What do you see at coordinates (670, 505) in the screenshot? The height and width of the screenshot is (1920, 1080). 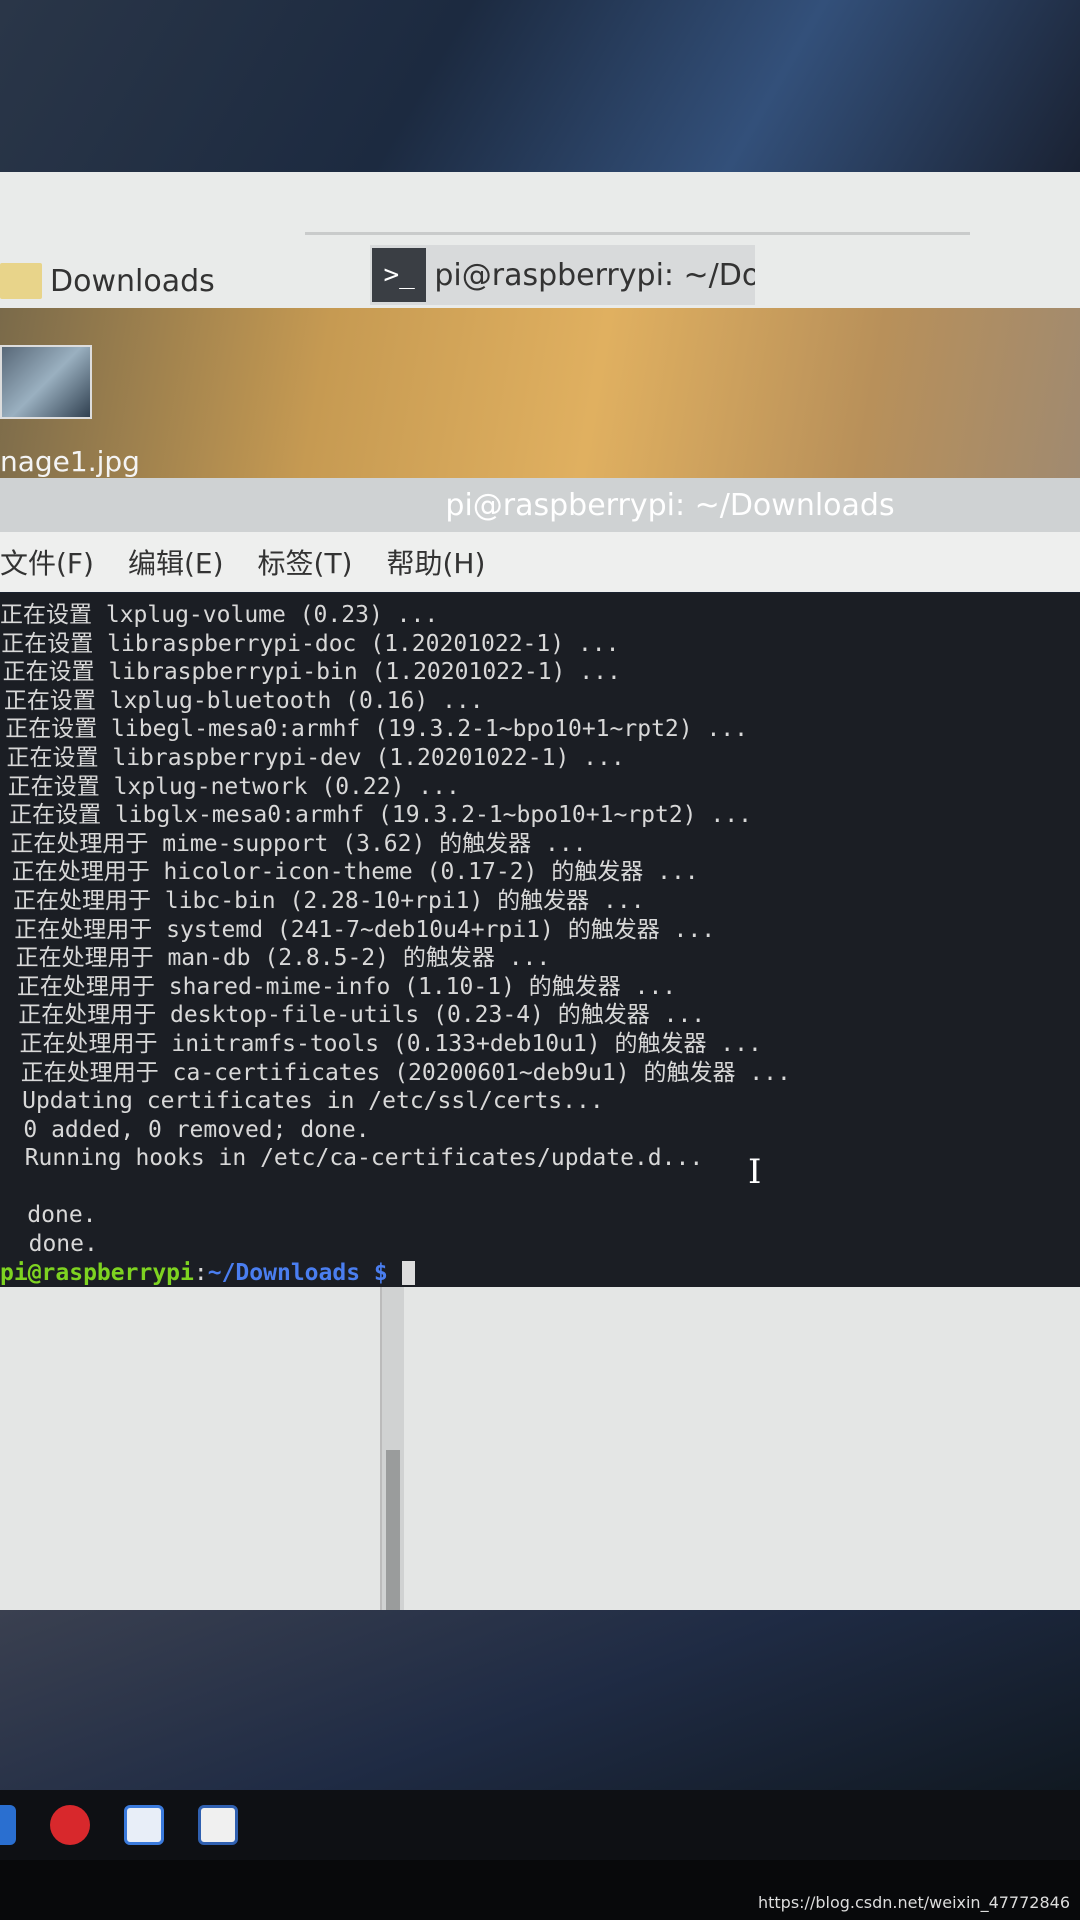 I see `window-title: pi@raspberrypi: ~/Downloads` at bounding box center [670, 505].